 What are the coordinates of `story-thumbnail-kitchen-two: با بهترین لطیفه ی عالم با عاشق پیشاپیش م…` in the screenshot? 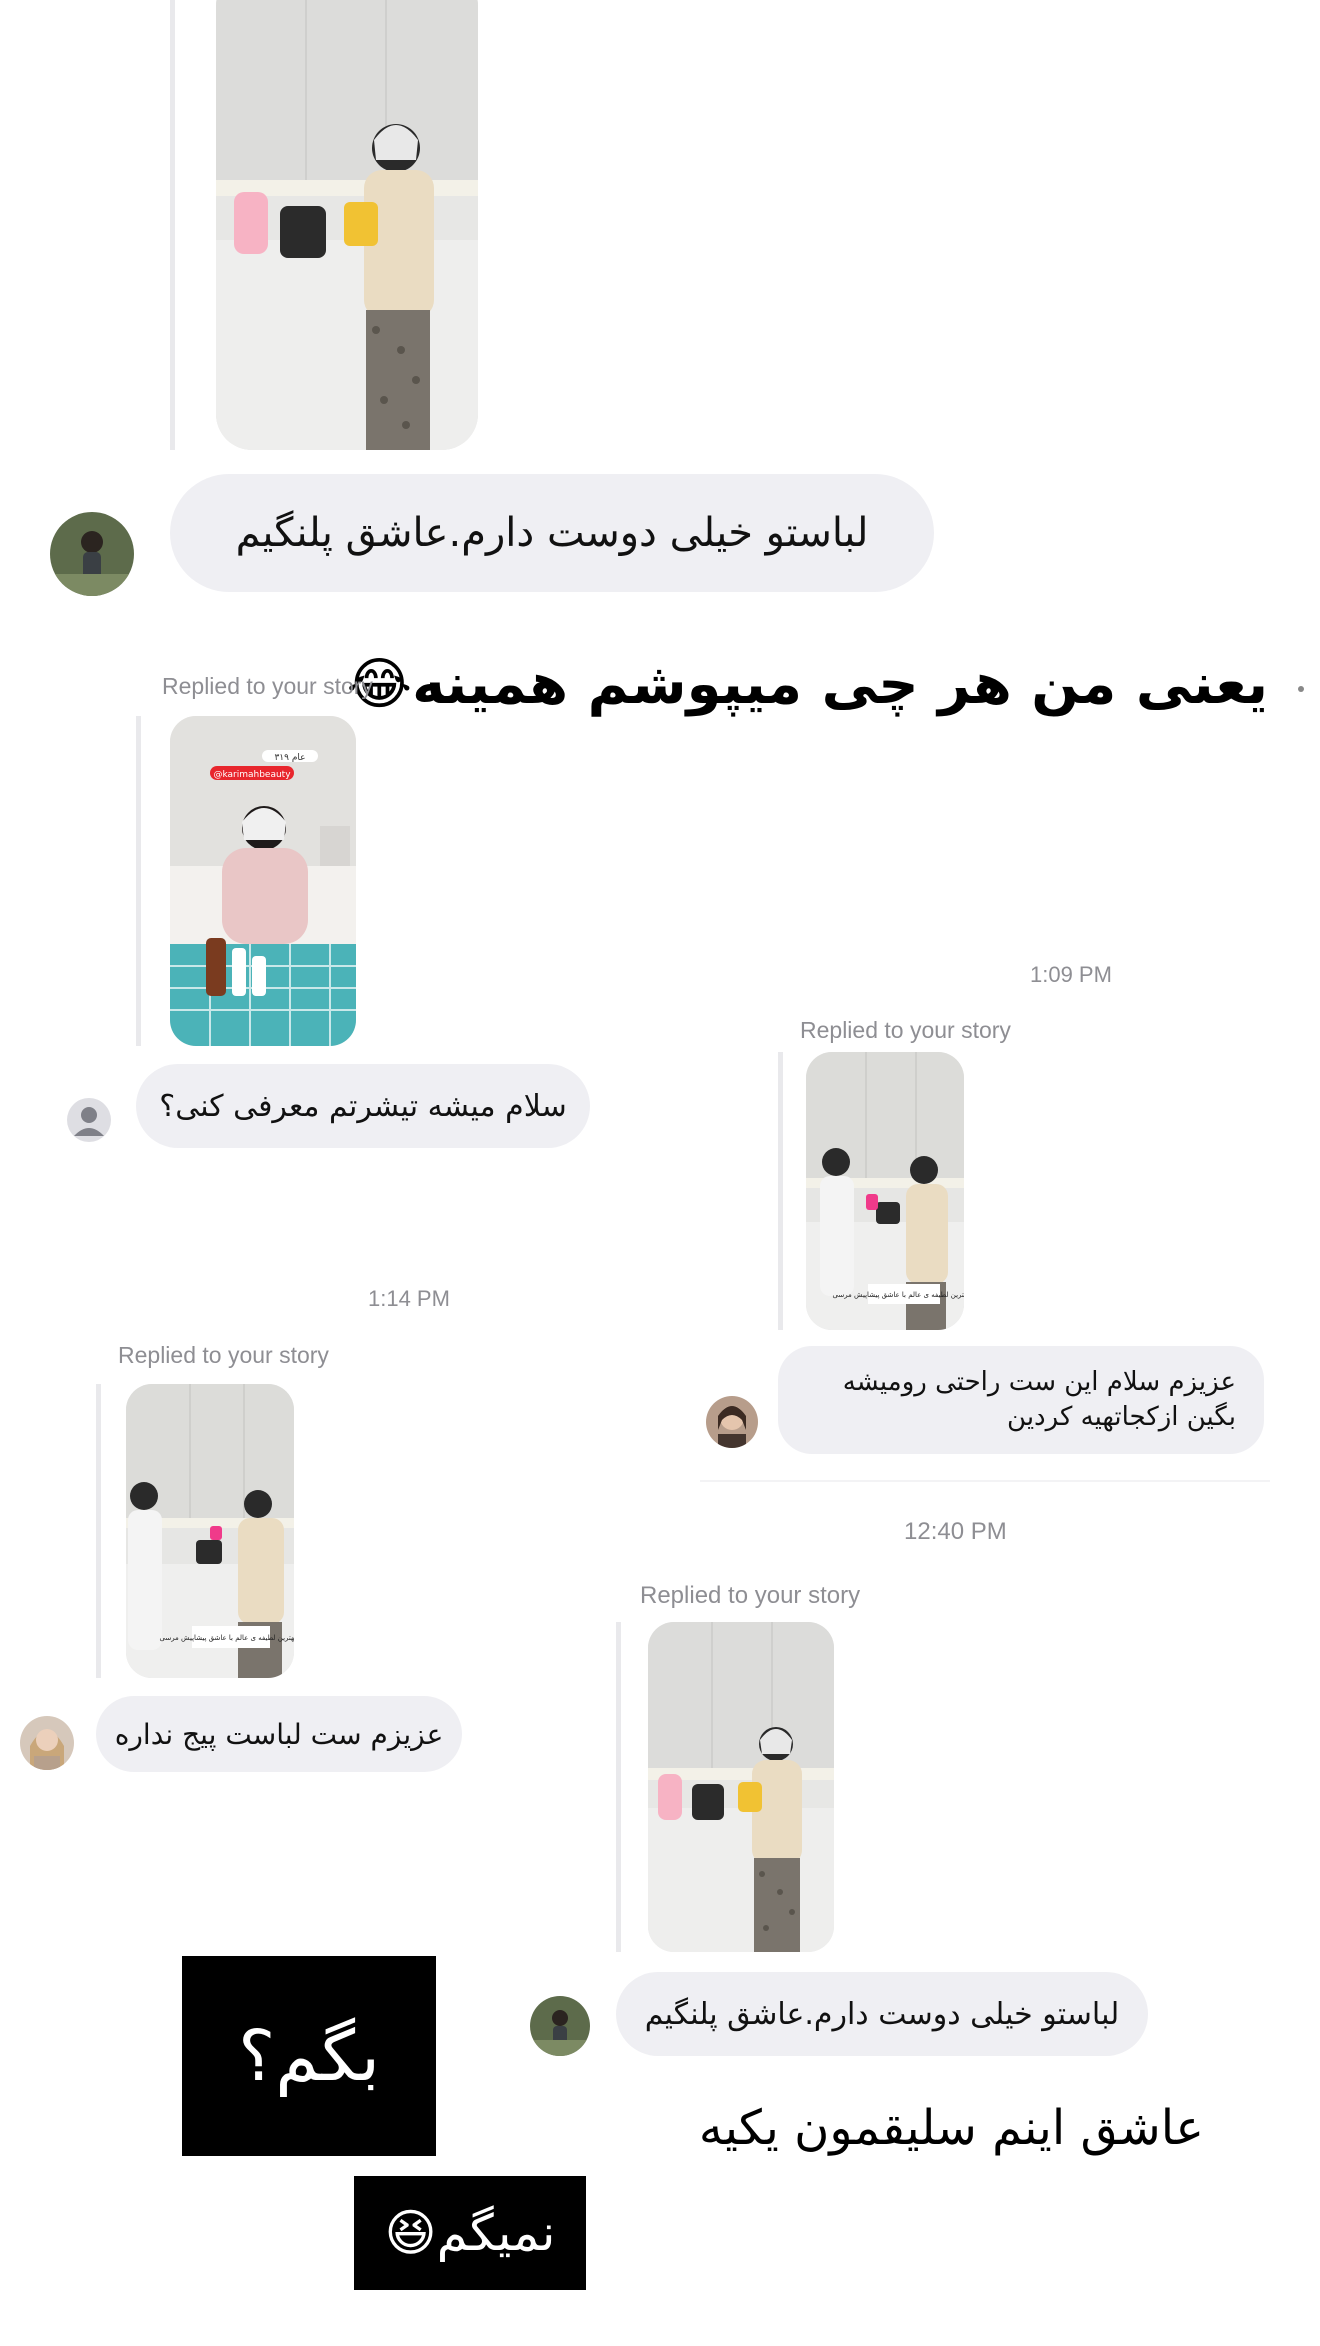 It's located at (885, 1191).